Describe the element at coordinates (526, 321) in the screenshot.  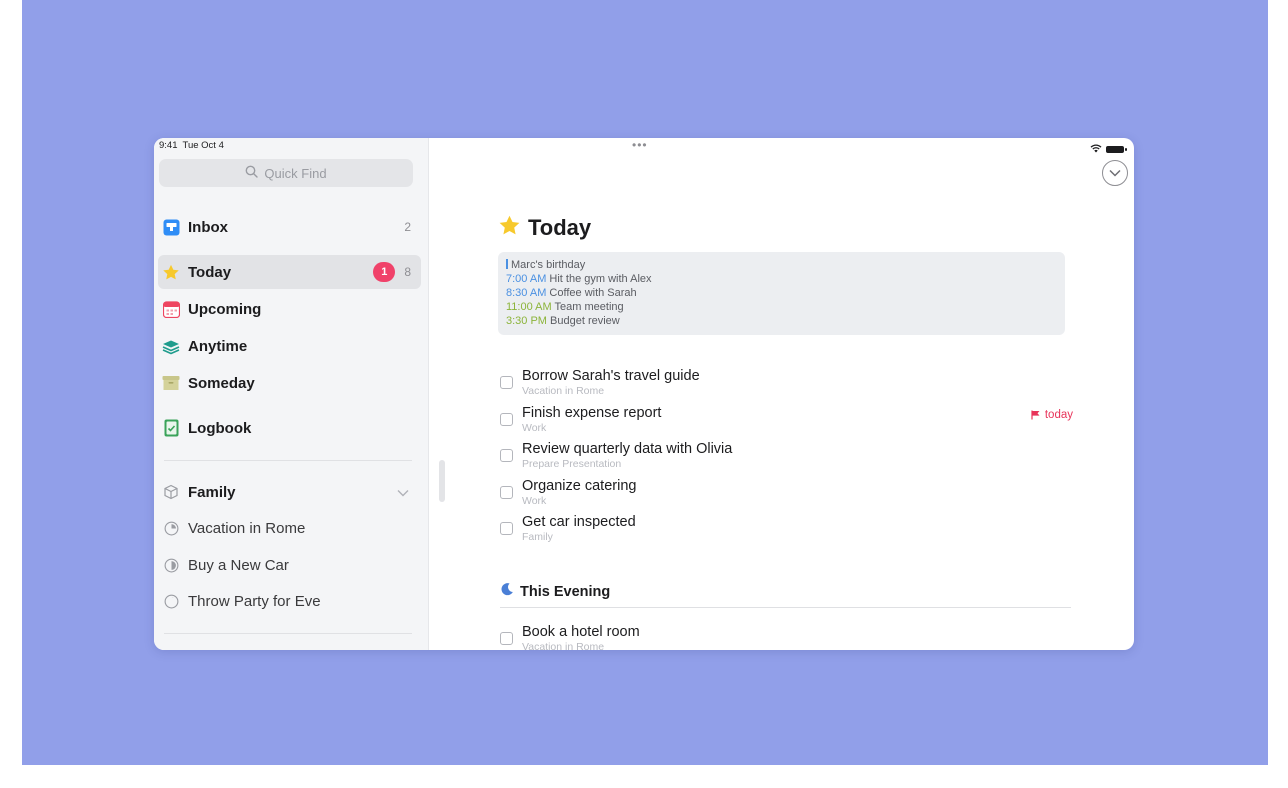
I see `event-time: 3:30 PM` at that location.